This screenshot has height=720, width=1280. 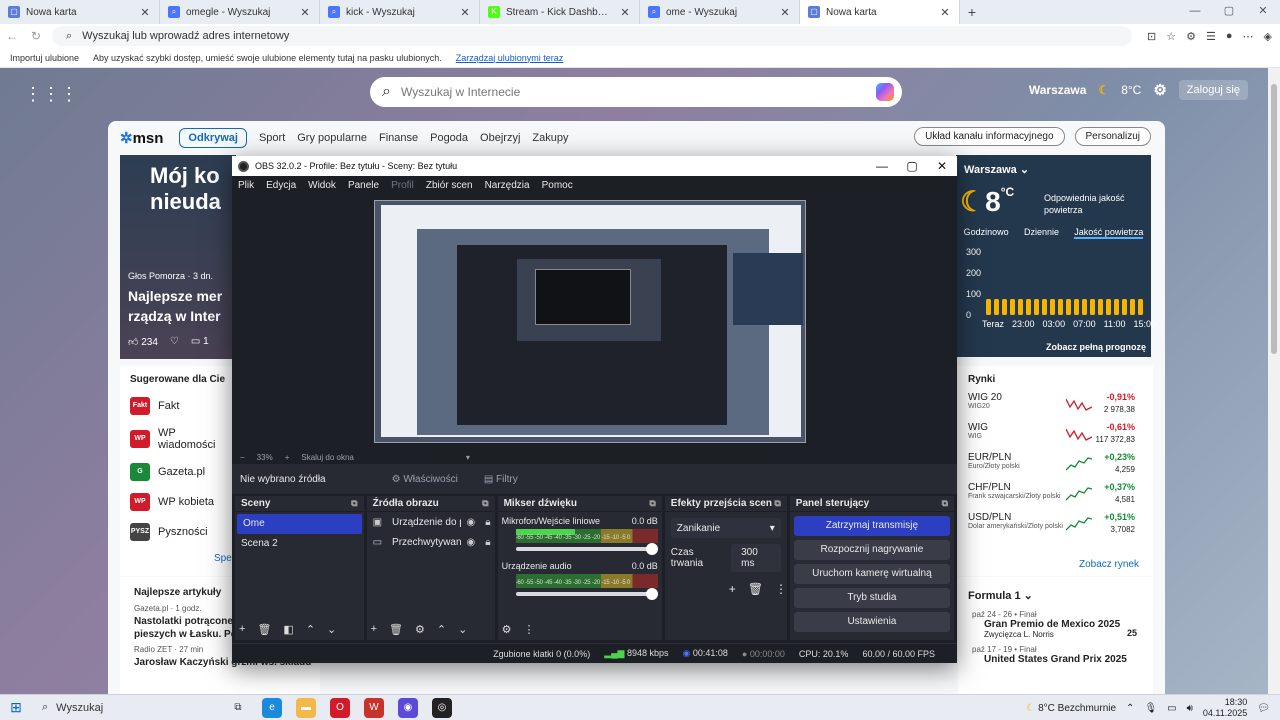 I want to click on start-recording-button: Rozpocznij nagrywanie, so click(x=871, y=550).